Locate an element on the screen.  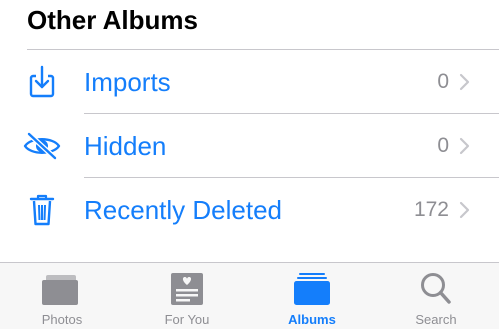
tab-label: For You is located at coordinates (187, 319).